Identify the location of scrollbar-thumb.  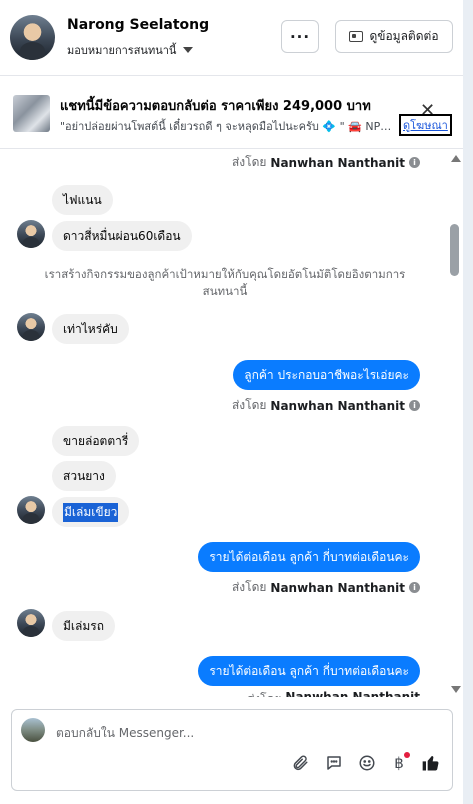
(454, 250).